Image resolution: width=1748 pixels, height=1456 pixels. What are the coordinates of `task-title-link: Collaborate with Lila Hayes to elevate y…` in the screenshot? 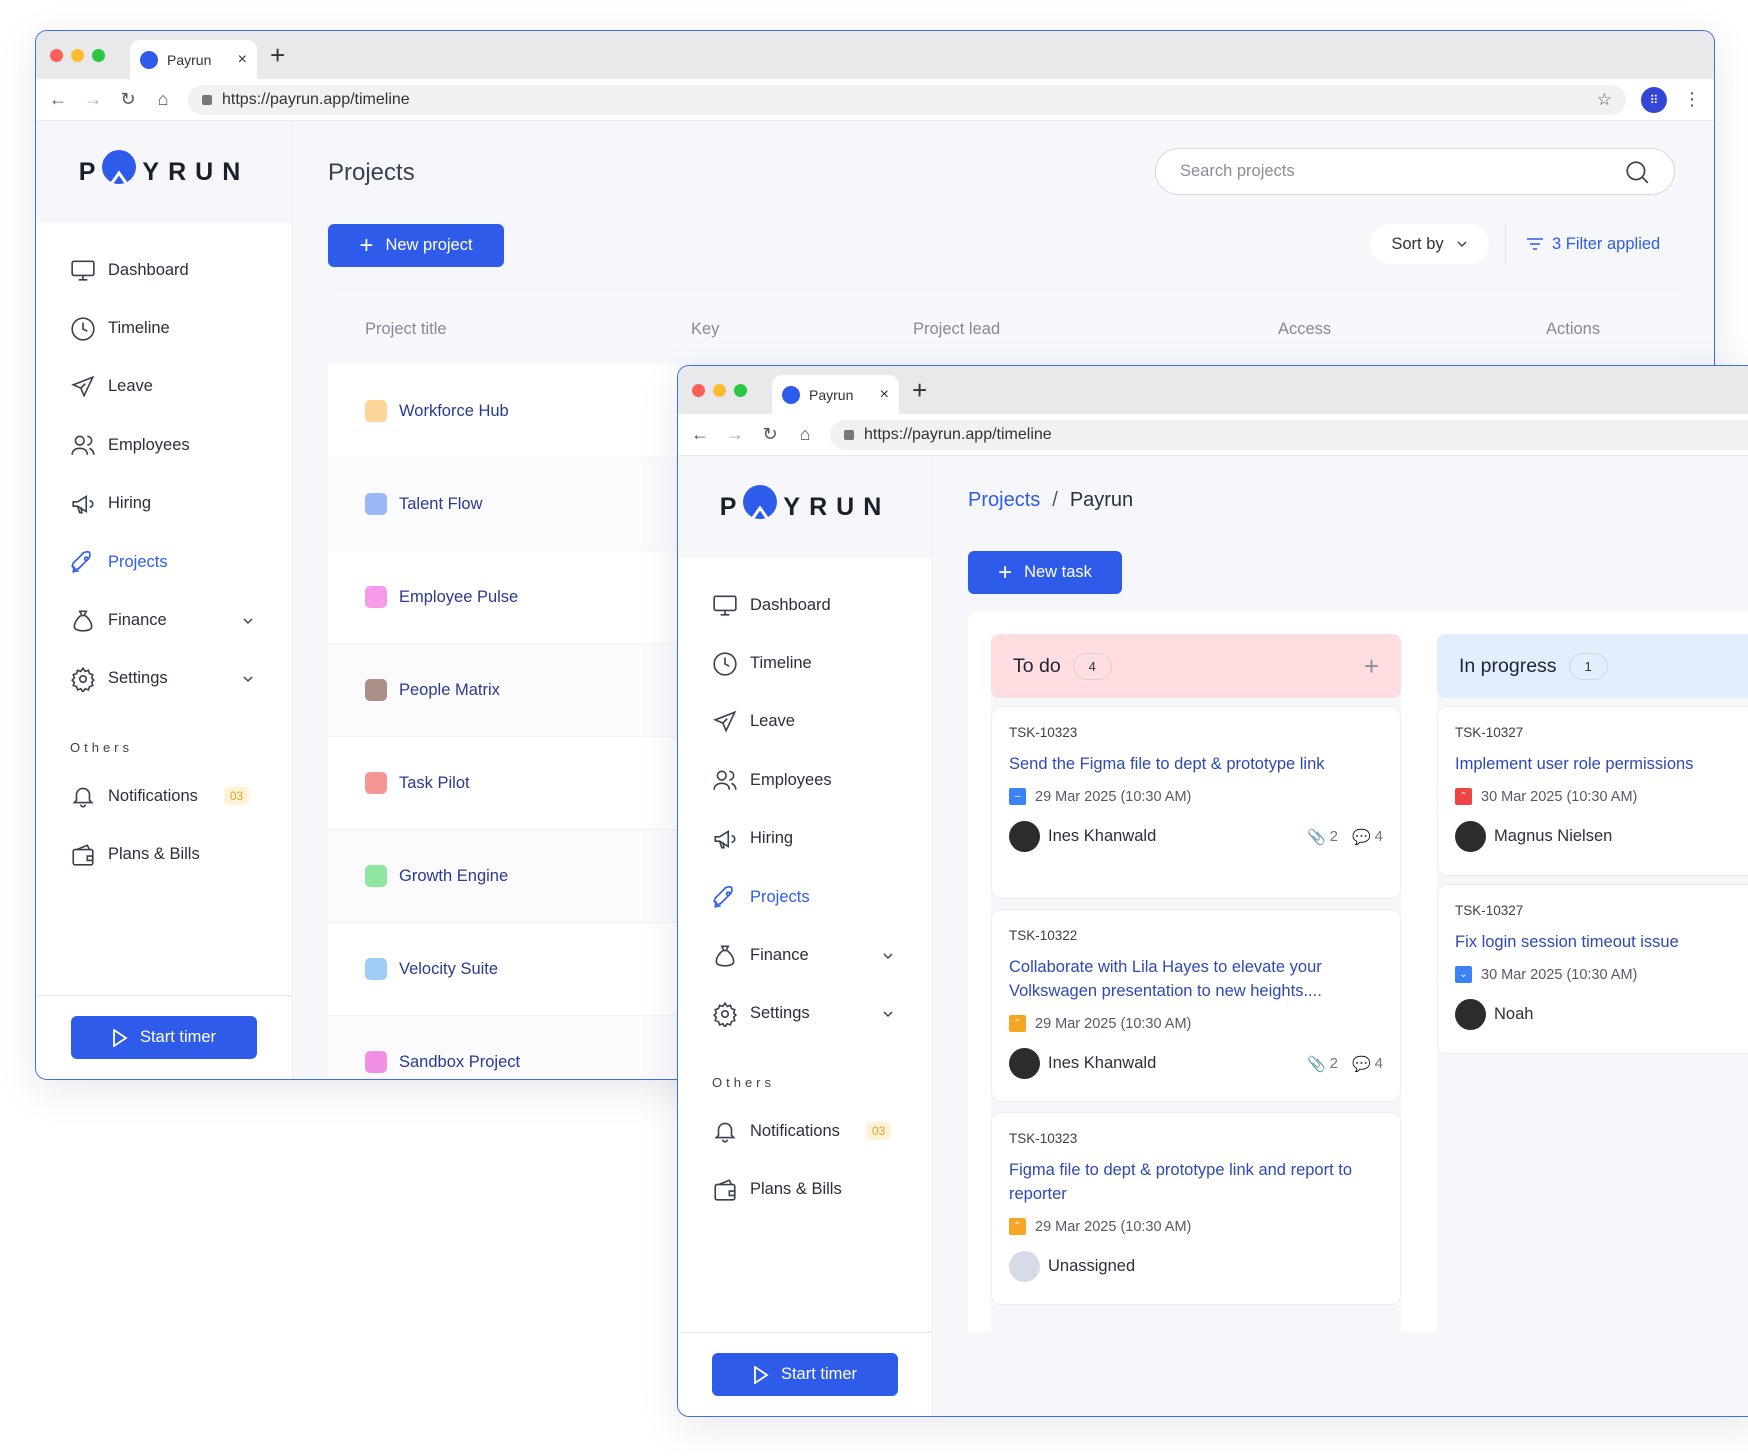 It's located at (1196, 979).